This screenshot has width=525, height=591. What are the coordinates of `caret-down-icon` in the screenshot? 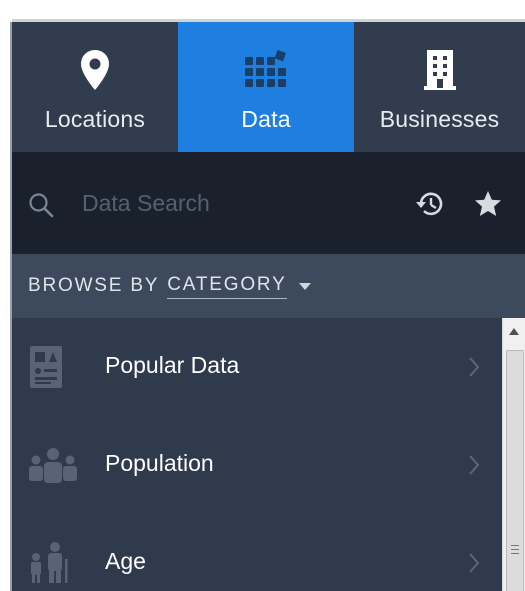 It's located at (304, 286).